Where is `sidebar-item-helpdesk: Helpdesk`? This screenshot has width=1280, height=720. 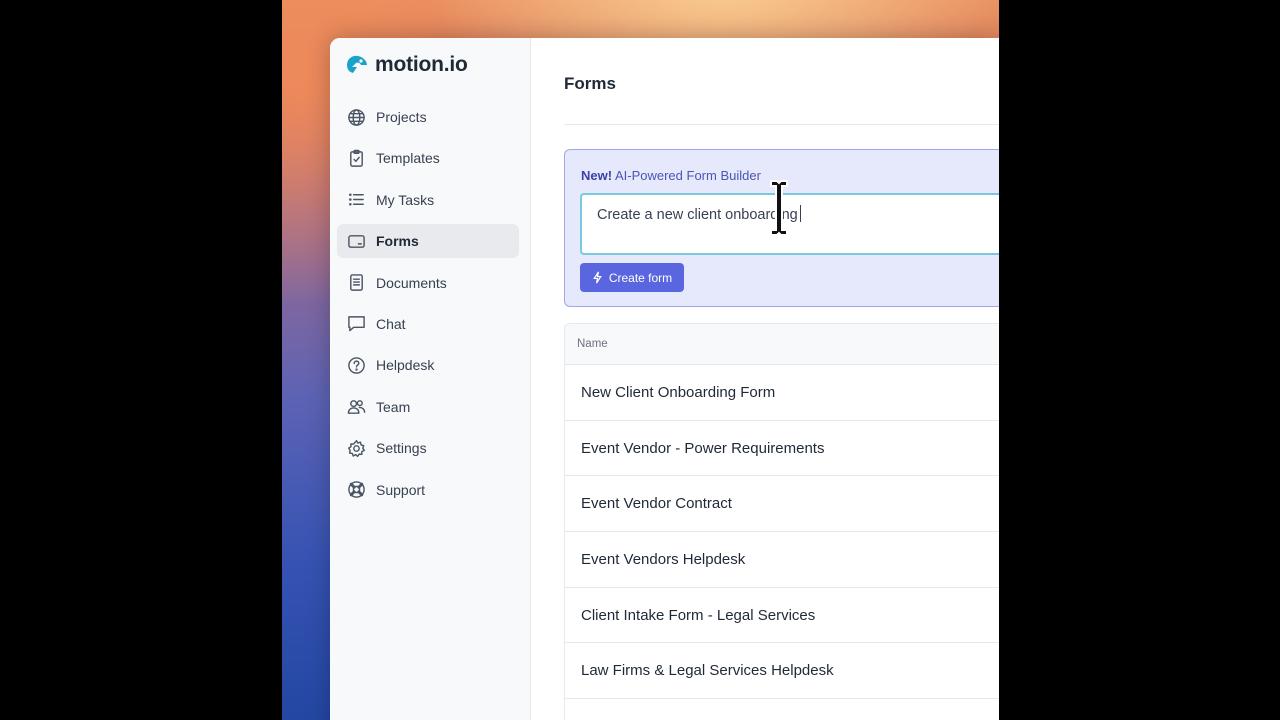
sidebar-item-helpdesk: Helpdesk is located at coordinates (428, 365).